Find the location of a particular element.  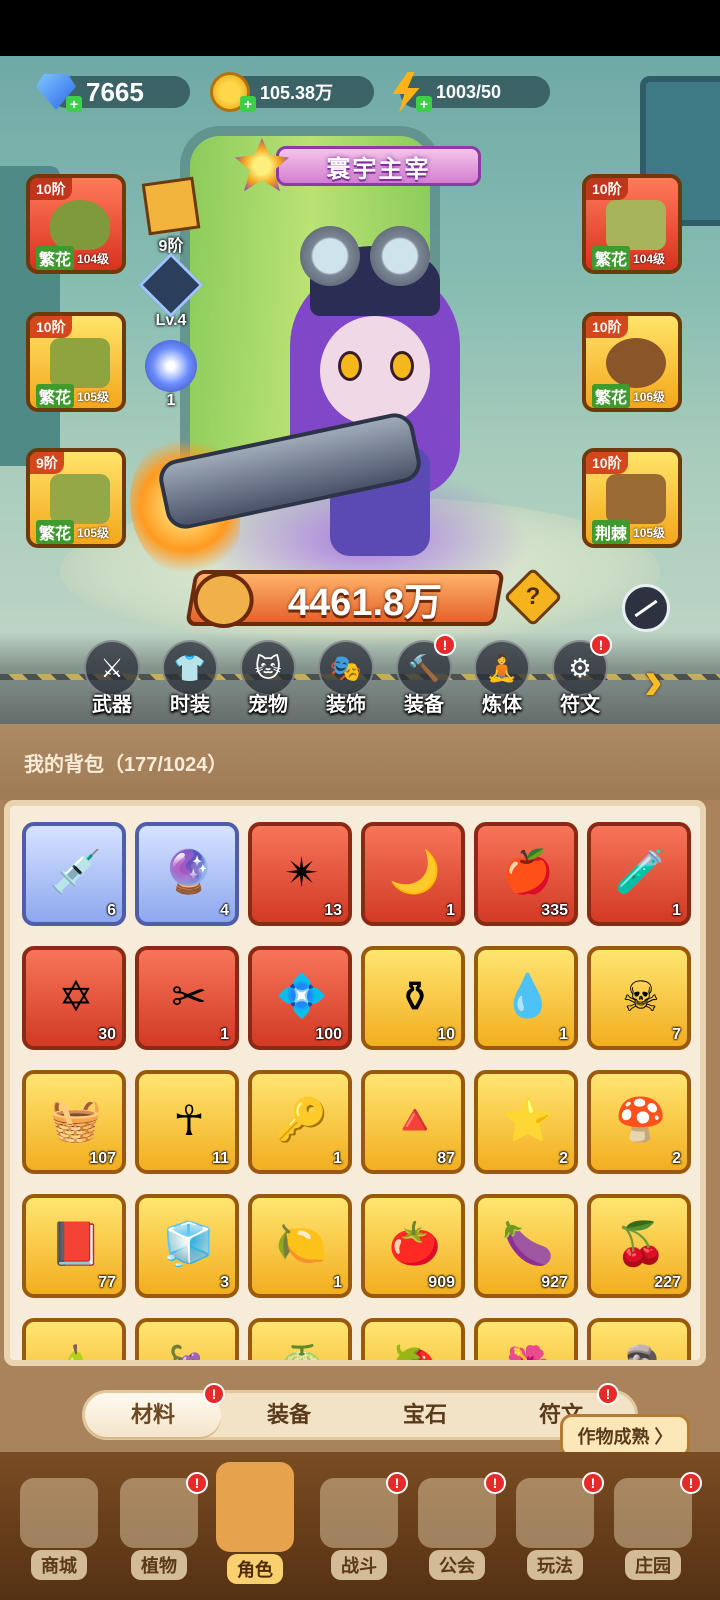

bag-item-slot: ☥ 11 is located at coordinates (187, 1122).